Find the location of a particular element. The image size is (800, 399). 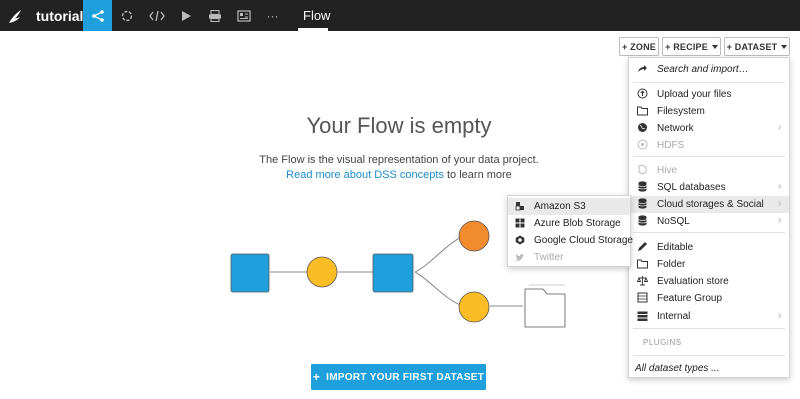

code-icon is located at coordinates (156, 16).